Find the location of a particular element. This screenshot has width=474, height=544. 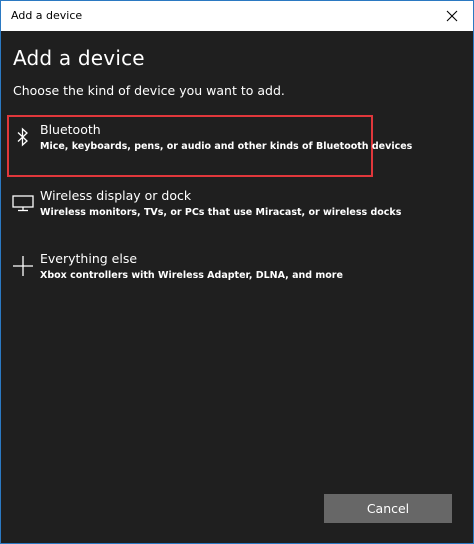

cancel-button: Cancel is located at coordinates (388, 508).